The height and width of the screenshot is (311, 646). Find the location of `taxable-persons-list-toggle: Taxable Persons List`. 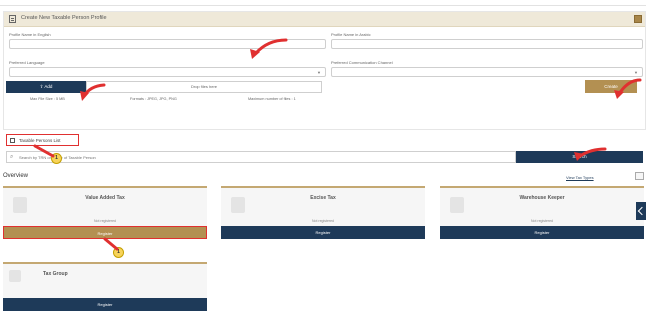

taxable-persons-list-toggle: Taxable Persons List is located at coordinates (42, 140).